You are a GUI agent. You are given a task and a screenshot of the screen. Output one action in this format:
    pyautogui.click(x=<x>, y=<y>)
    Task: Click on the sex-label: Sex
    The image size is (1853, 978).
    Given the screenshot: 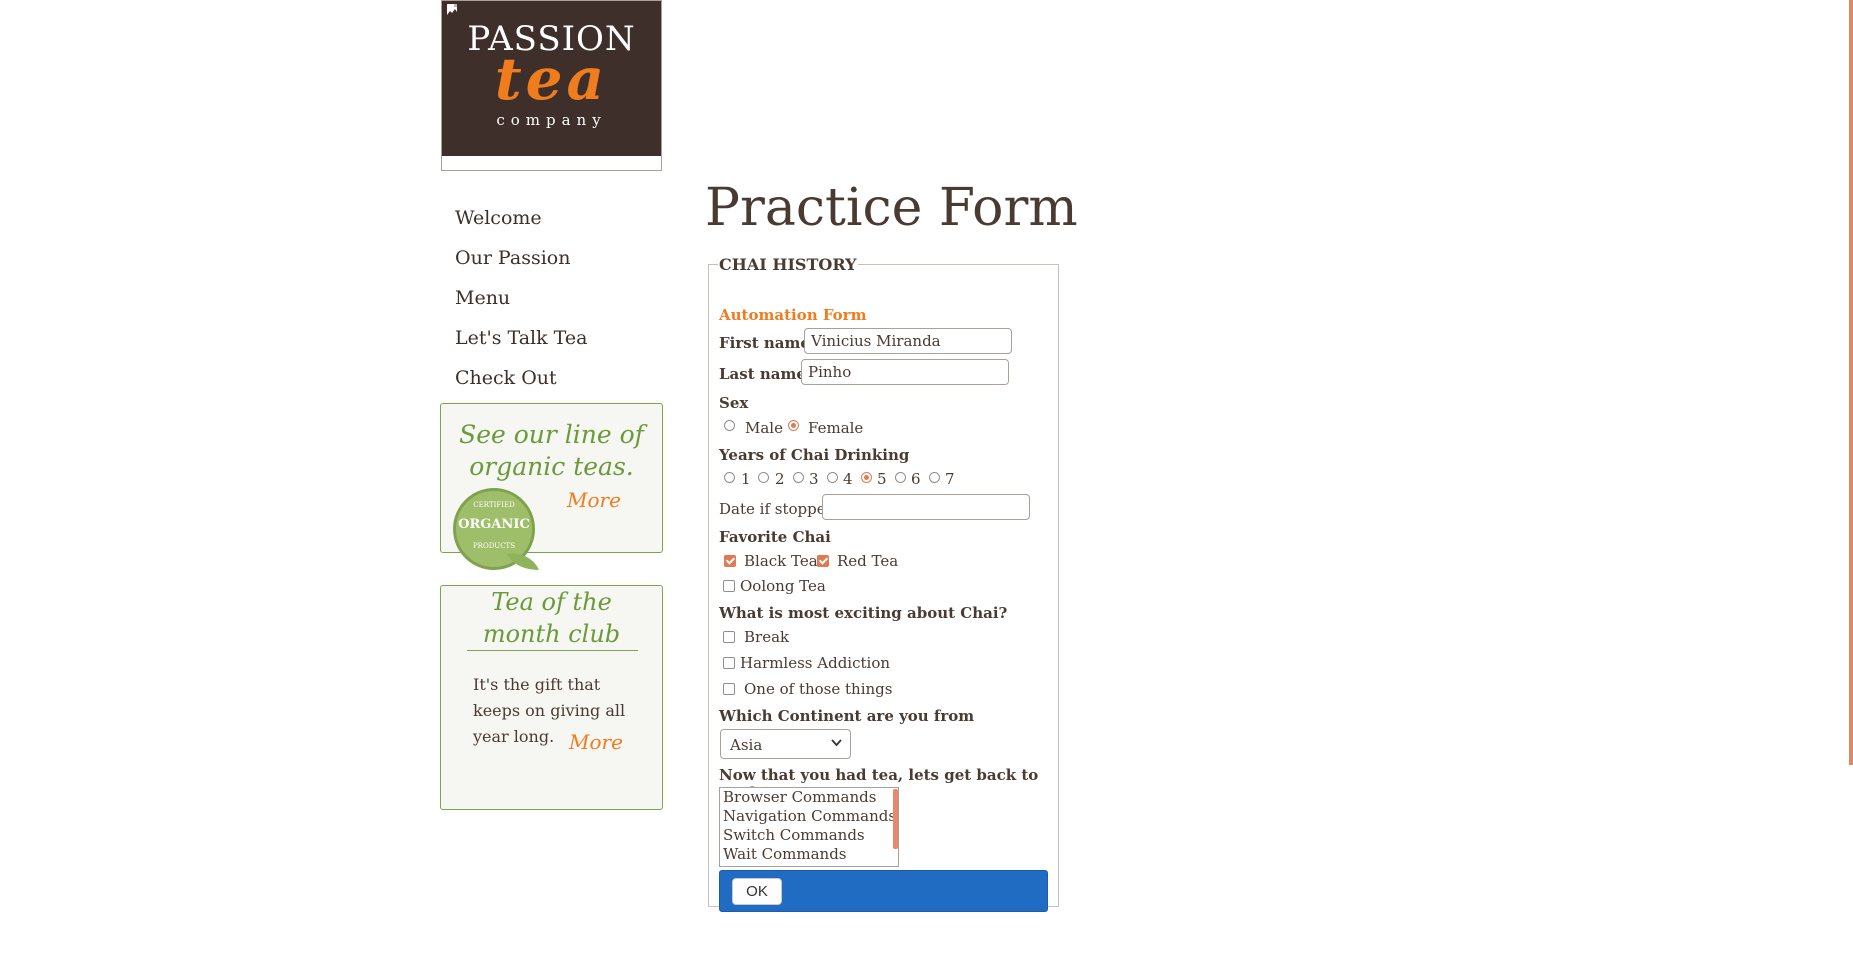 What is the action you would take?
    pyautogui.click(x=734, y=403)
    